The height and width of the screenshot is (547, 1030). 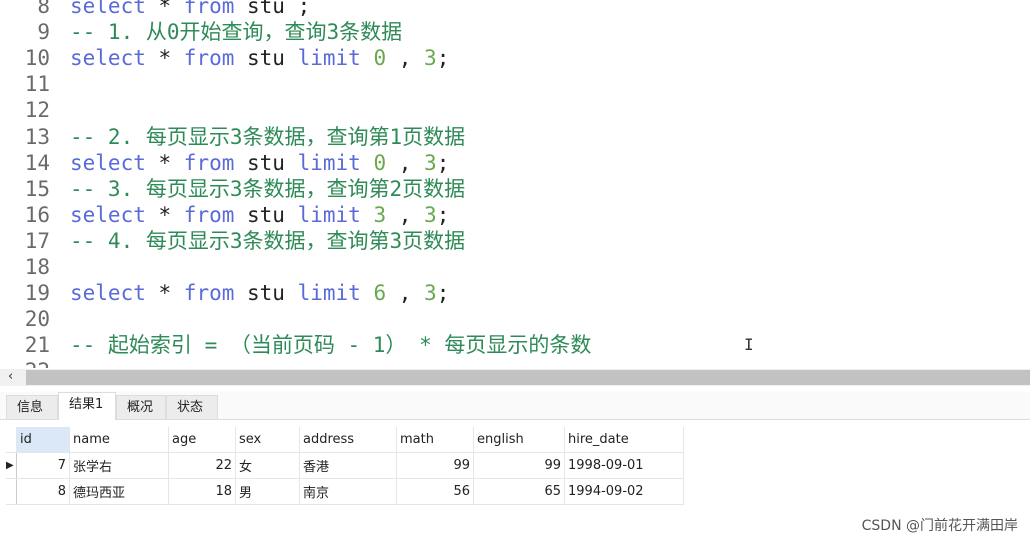 What do you see at coordinates (519, 440) in the screenshot?
I see `column-header-english: english` at bounding box center [519, 440].